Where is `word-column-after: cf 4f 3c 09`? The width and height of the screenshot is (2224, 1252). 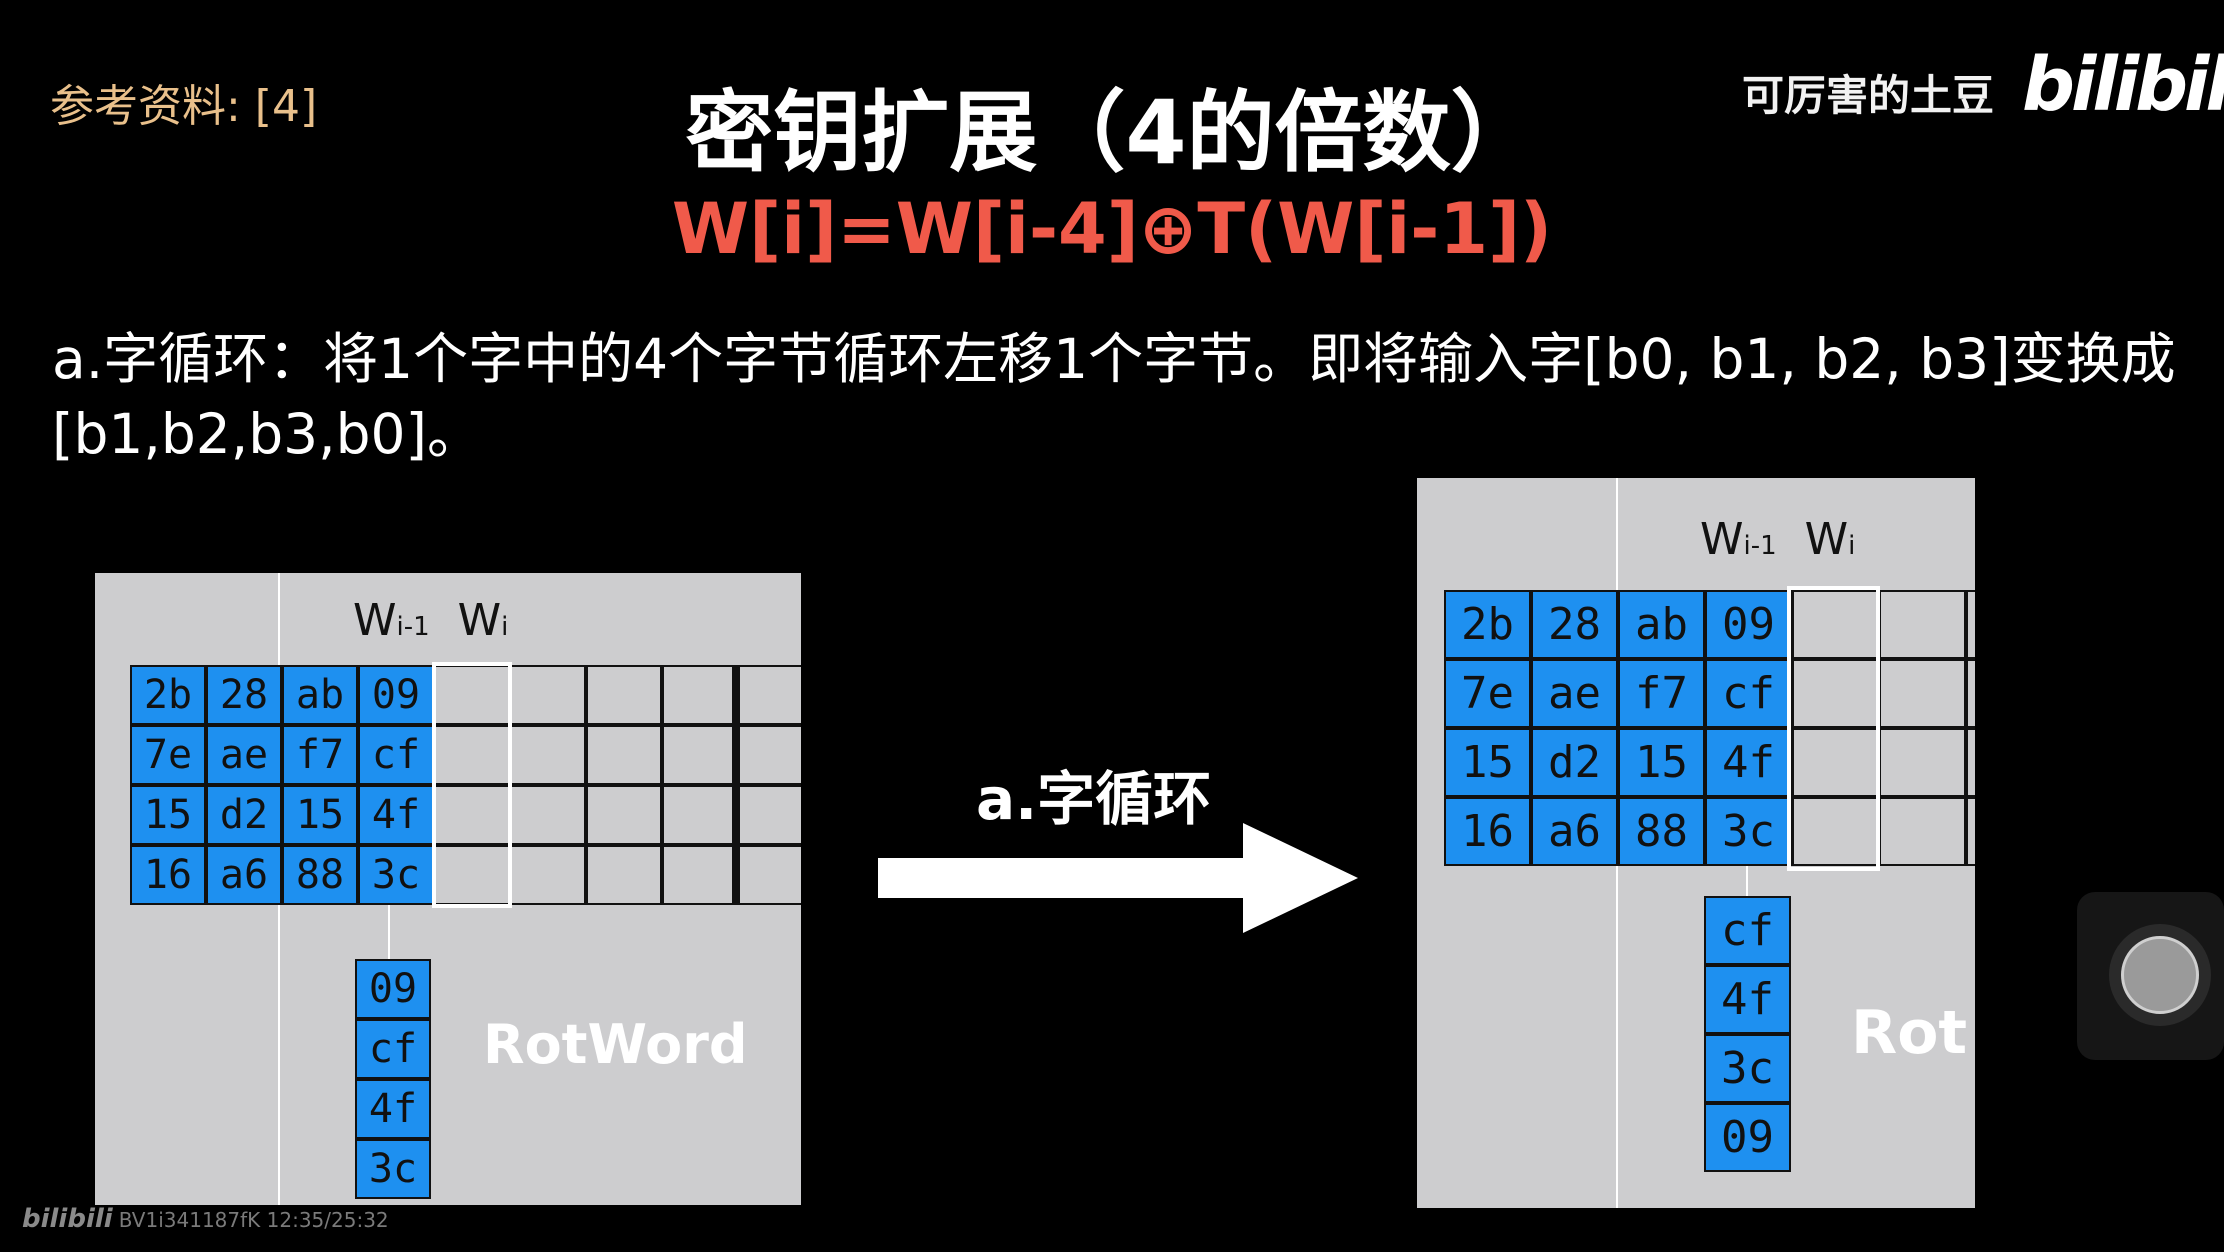 word-column-after: cf 4f 3c 09 is located at coordinates (1747, 1034).